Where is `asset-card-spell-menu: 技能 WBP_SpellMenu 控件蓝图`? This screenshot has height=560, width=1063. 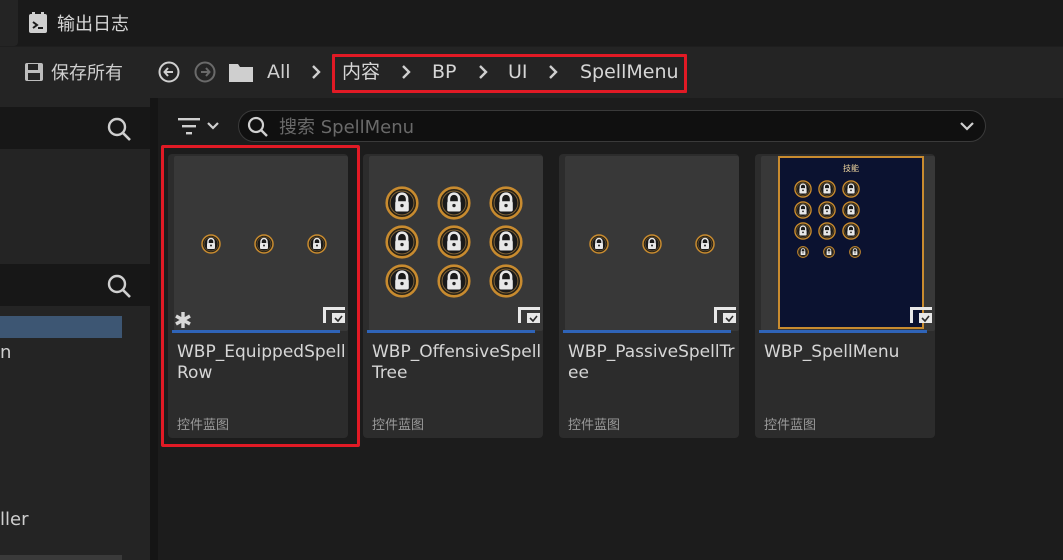 asset-card-spell-menu: 技能 WBP_SpellMenu 控件蓝图 is located at coordinates (845, 296).